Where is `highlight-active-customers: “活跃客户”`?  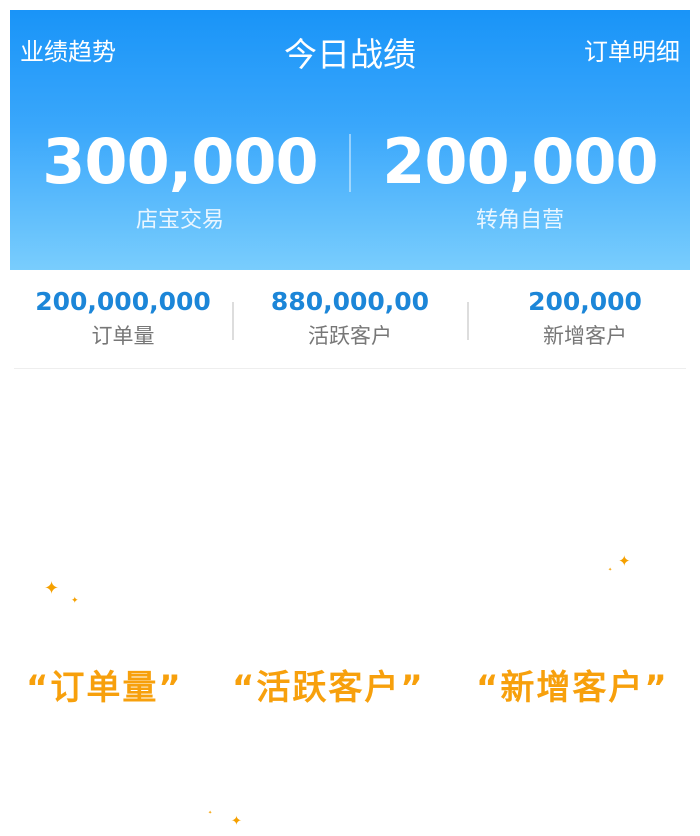 highlight-active-customers: “活跃客户” is located at coordinates (328, 688).